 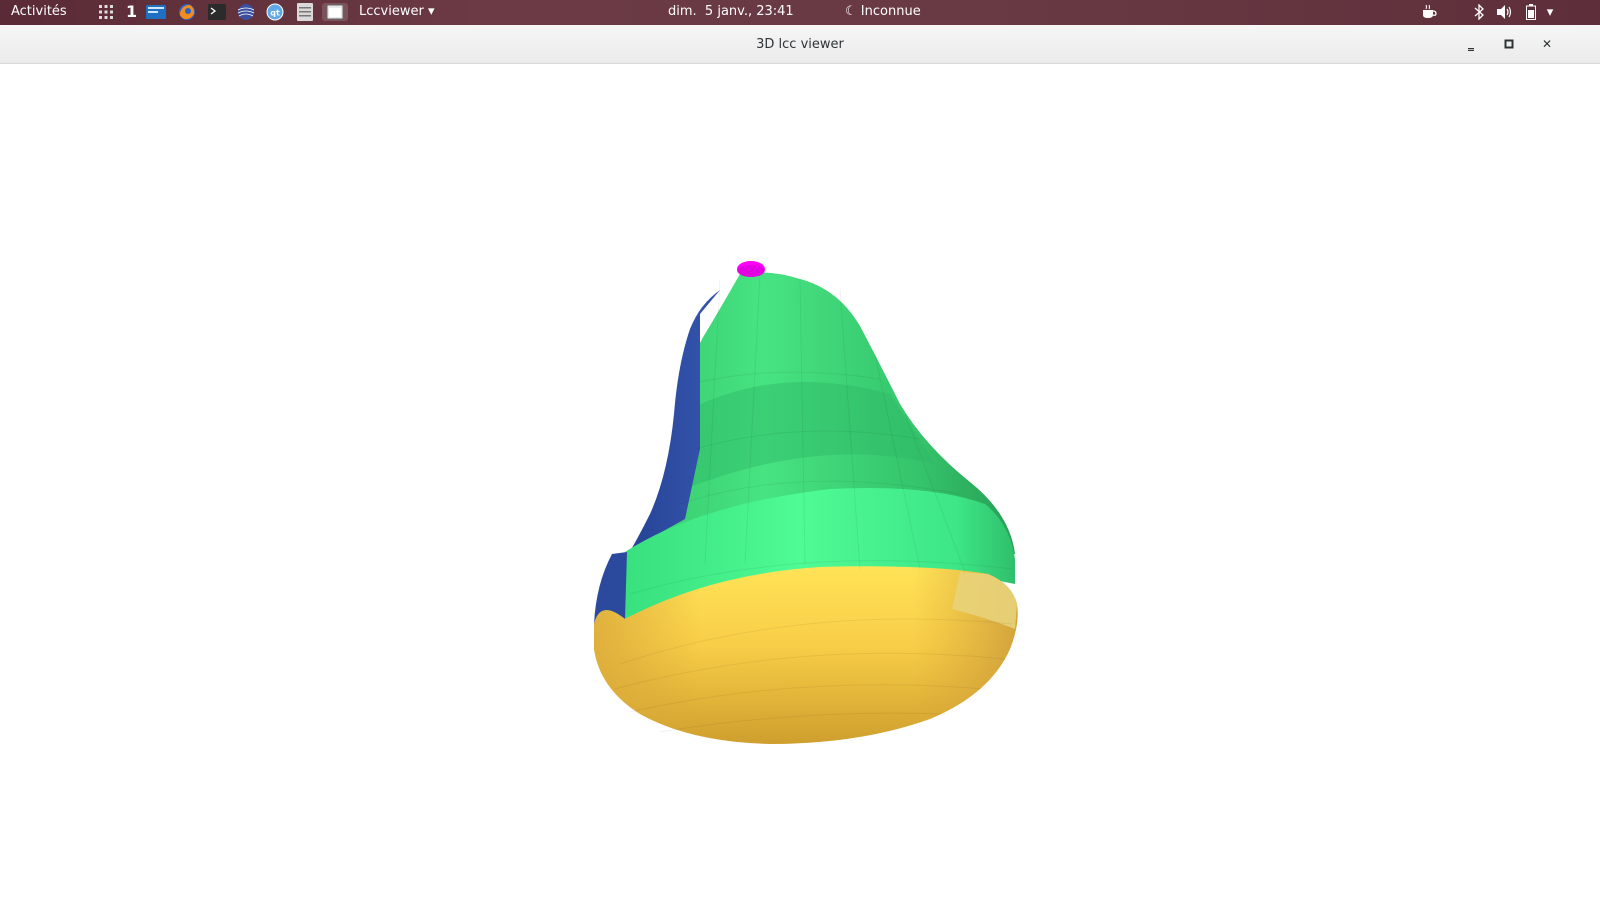 I want to click on file-manager-icon, so click(x=156, y=12).